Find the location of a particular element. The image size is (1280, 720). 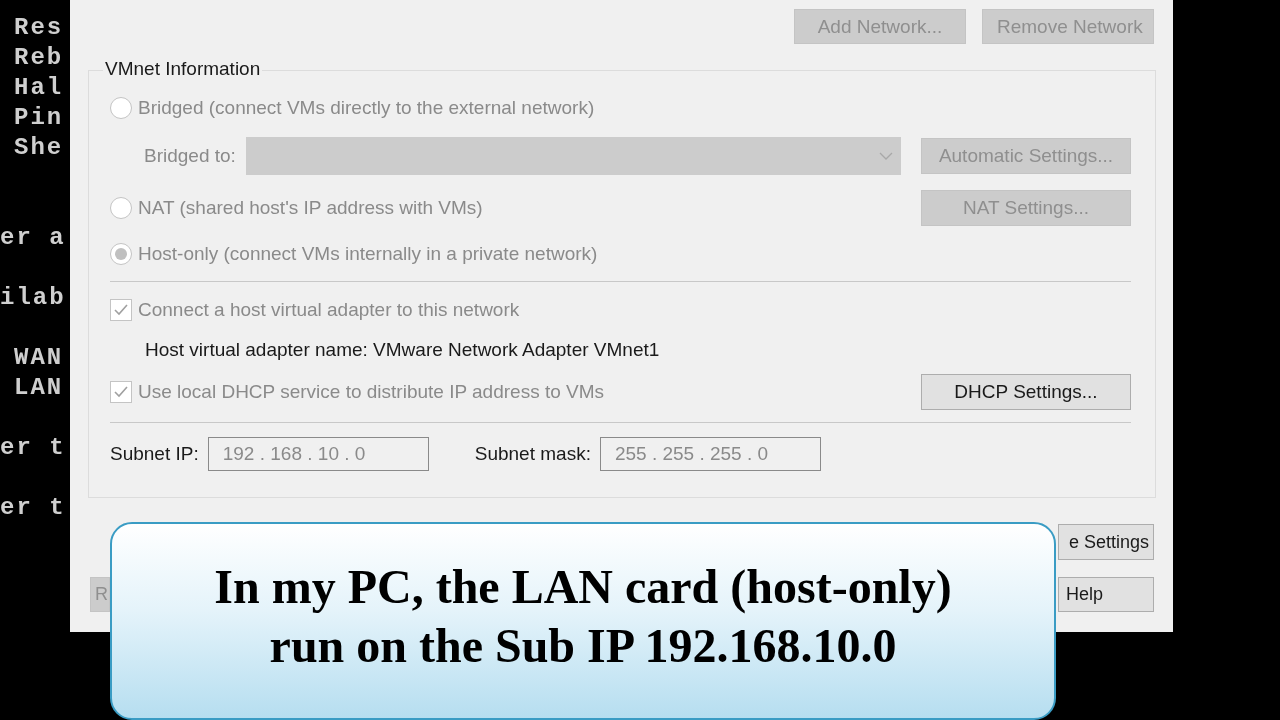

field-label: Subnet mask: is located at coordinates (532, 454).